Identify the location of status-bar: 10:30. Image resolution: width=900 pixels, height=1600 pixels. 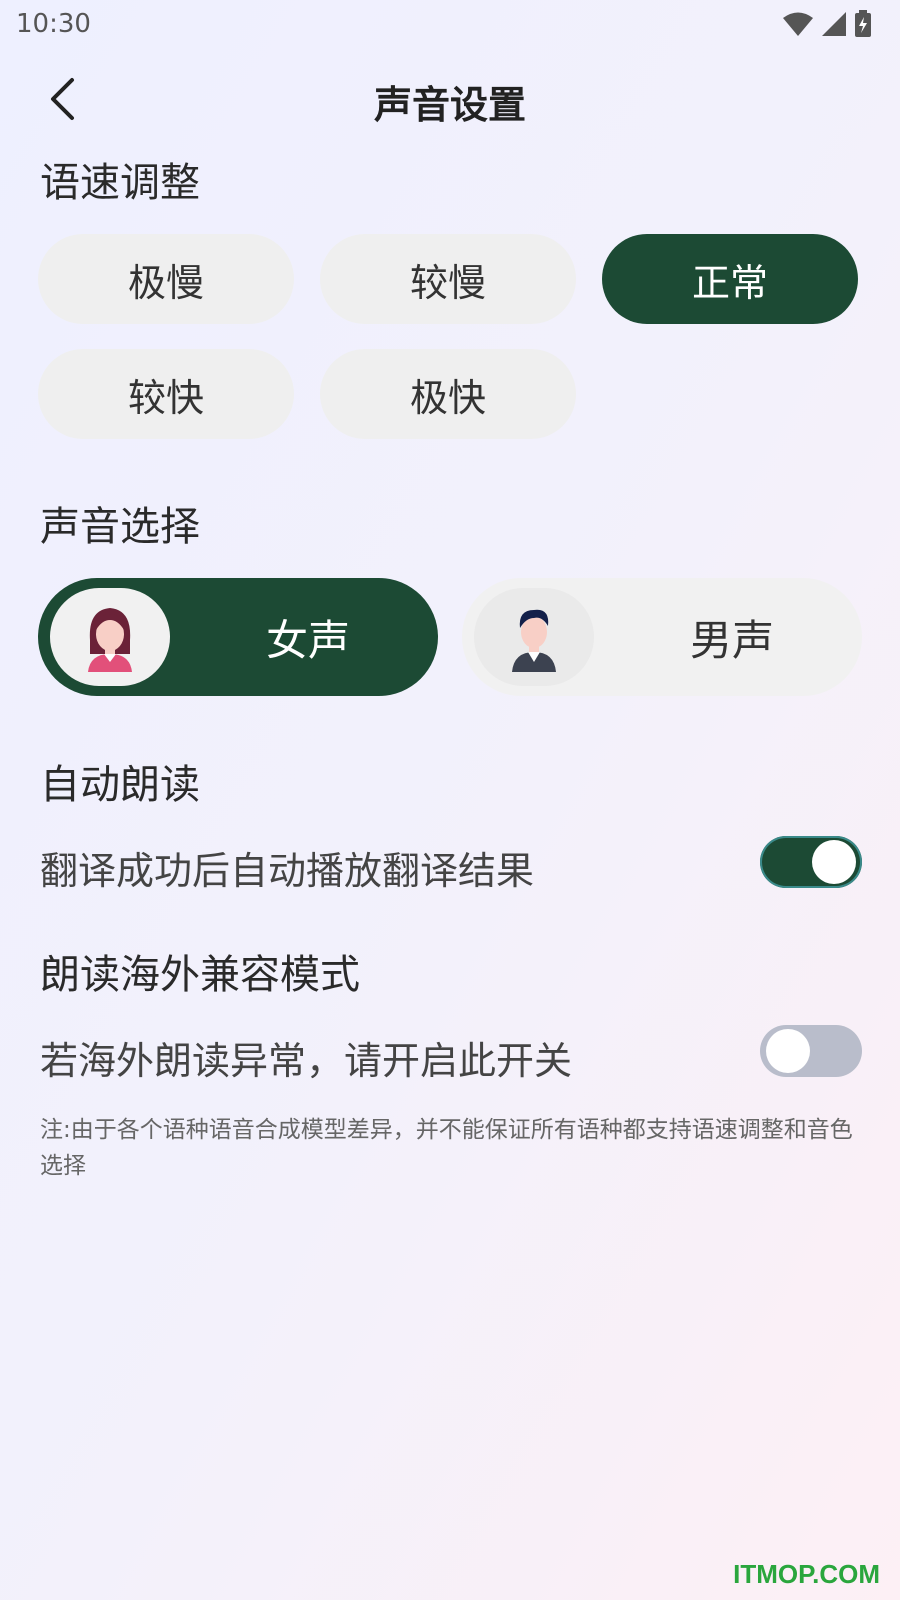
(450, 25).